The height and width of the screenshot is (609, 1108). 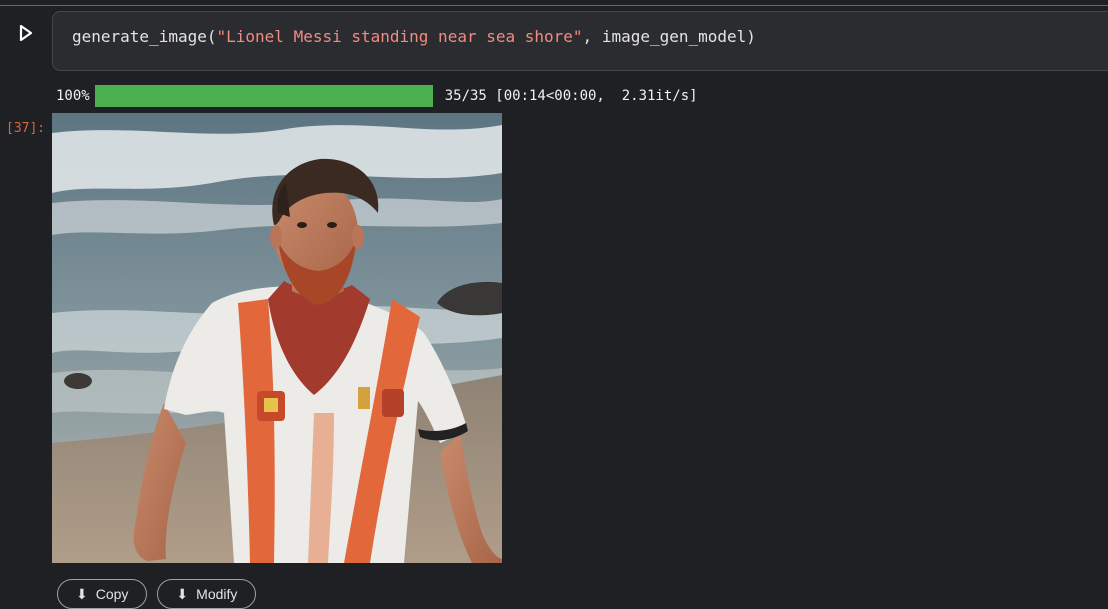 I want to click on edit-icon: ⬇, so click(x=182, y=594).